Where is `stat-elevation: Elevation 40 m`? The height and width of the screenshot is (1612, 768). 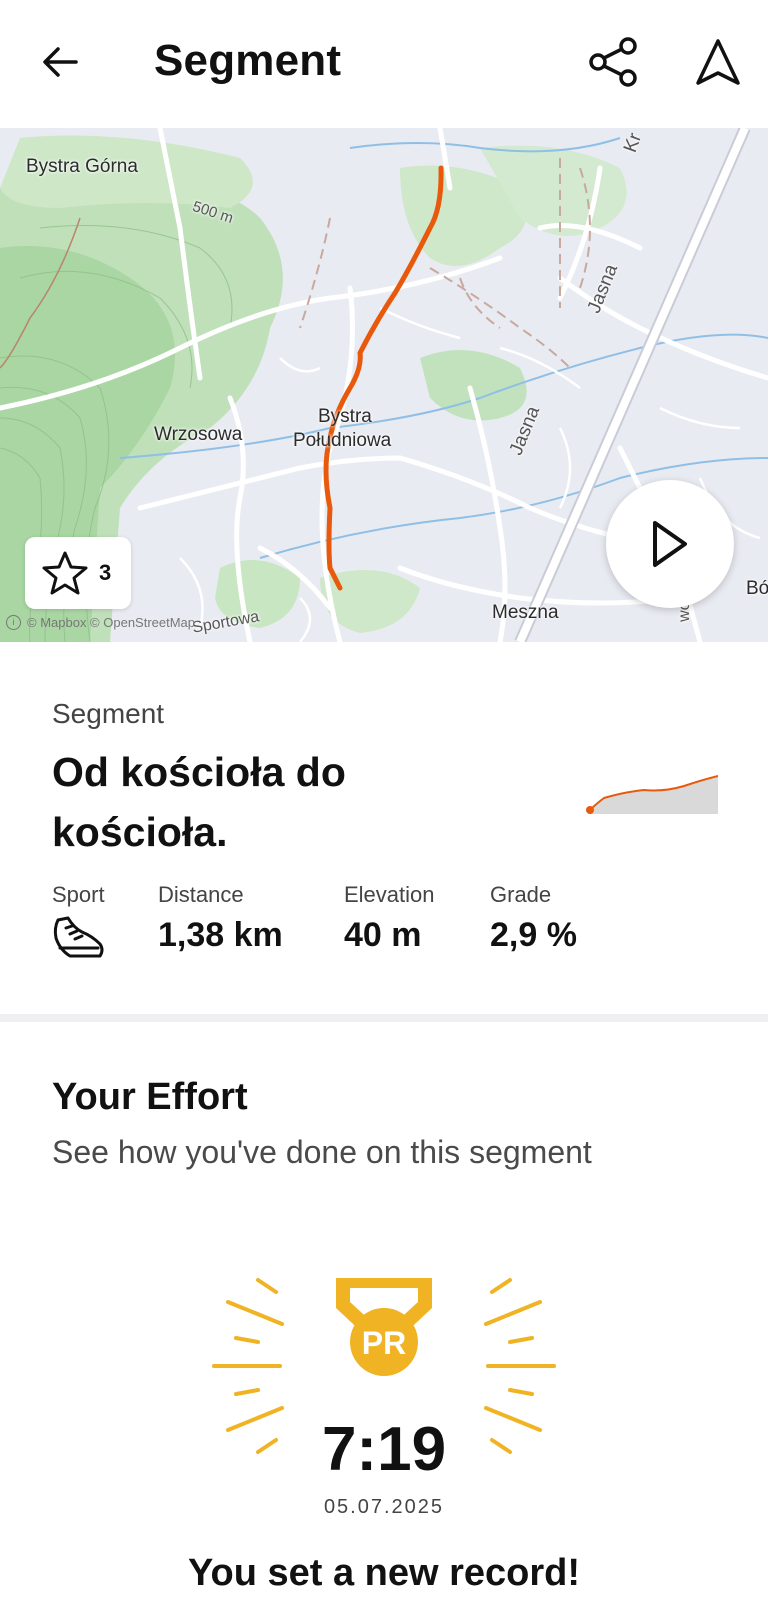 stat-elevation: Elevation 40 m is located at coordinates (389, 918).